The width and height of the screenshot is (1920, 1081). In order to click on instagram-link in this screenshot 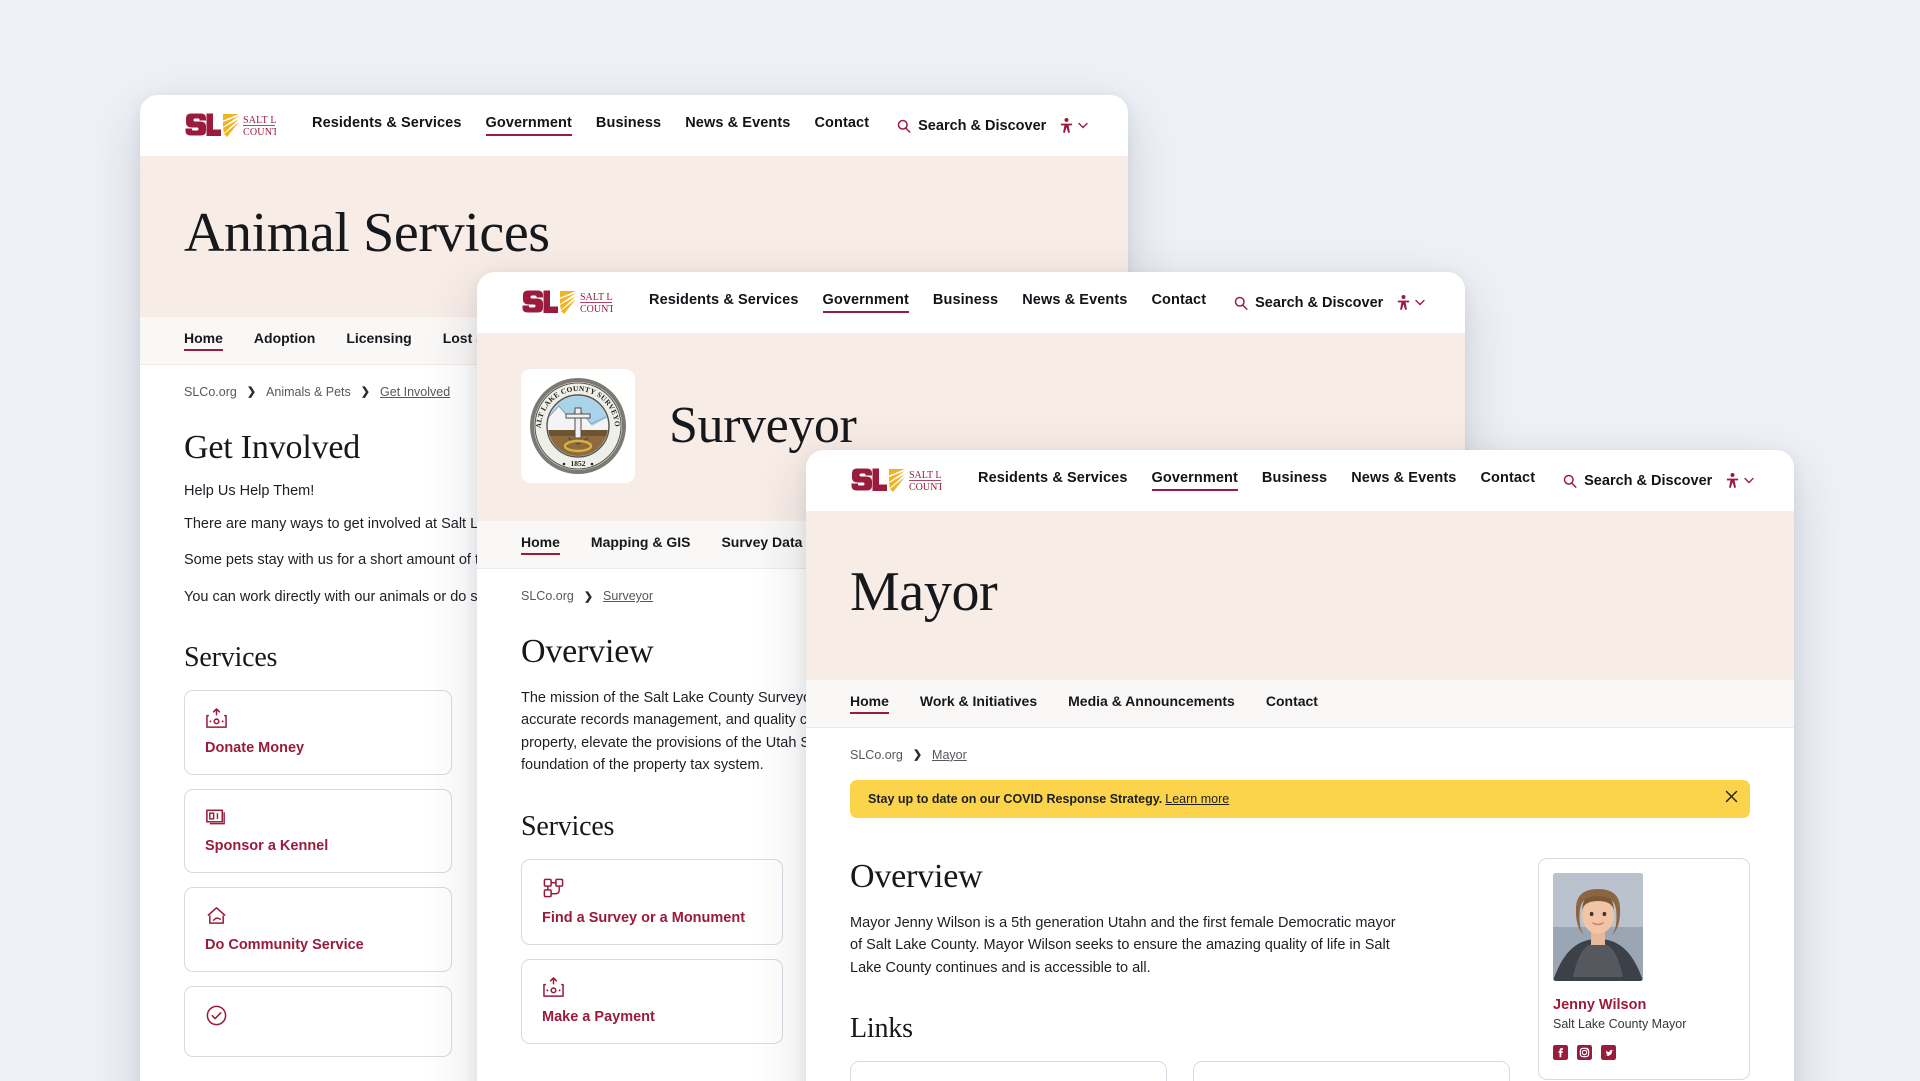, I will do `click(1584, 1054)`.